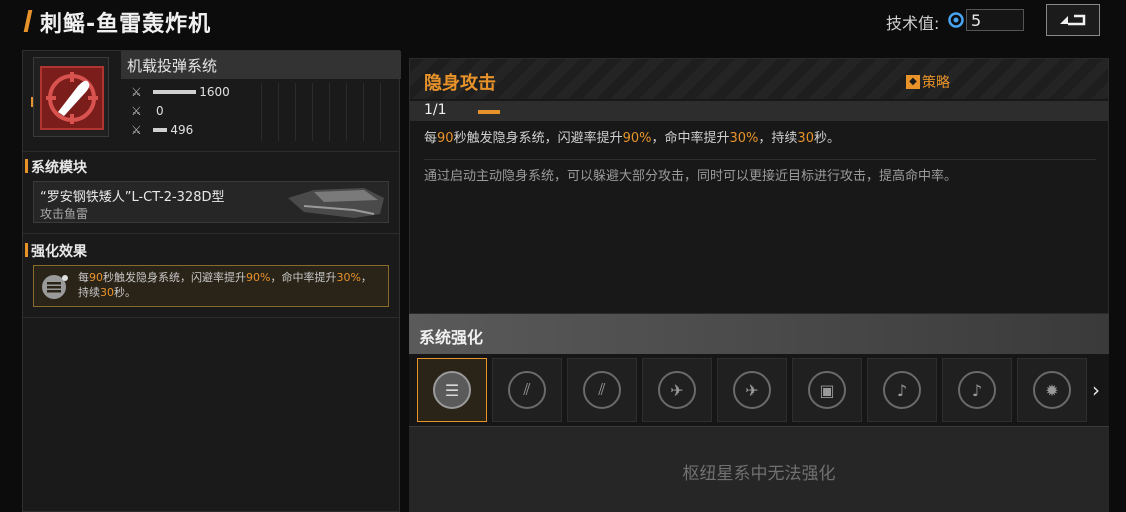  I want to click on stat-row-range: ⚔ 496, so click(162, 130).